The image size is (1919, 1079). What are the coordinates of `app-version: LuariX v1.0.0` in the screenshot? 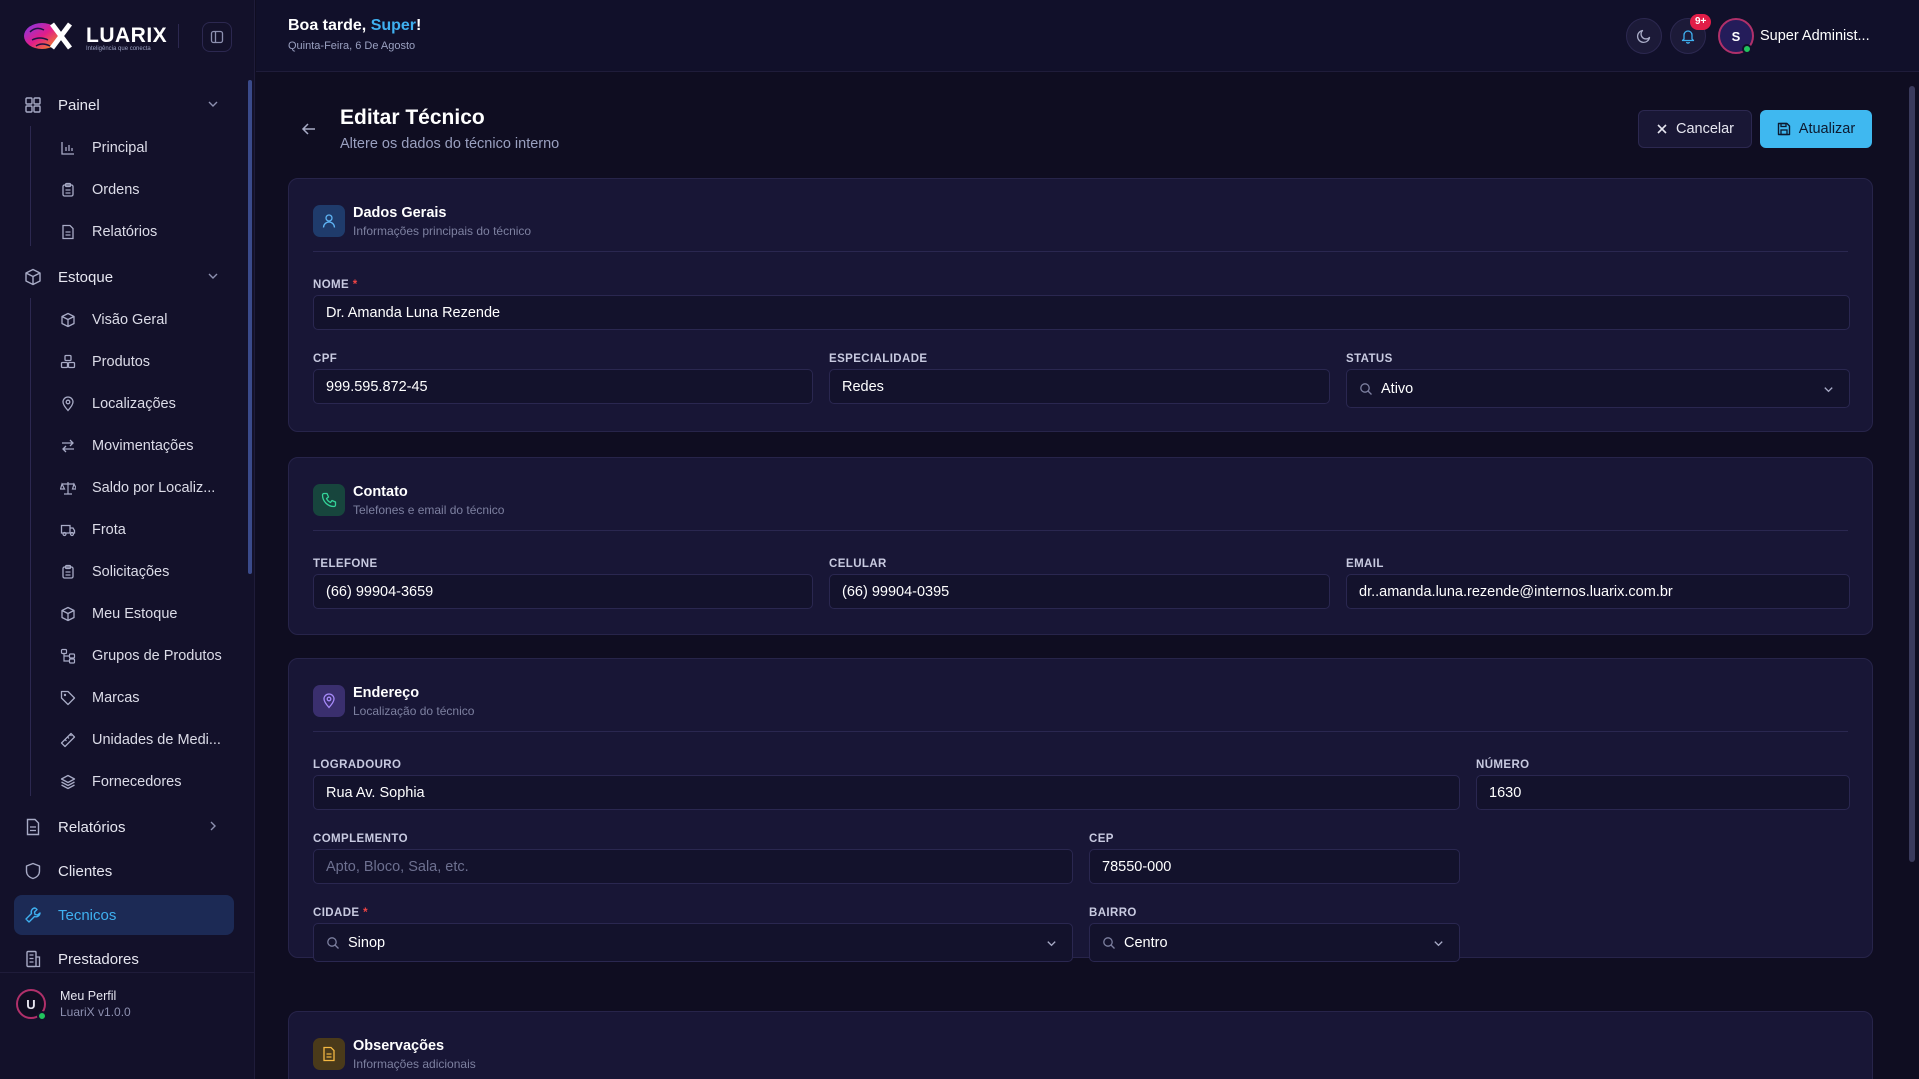 It's located at (95, 1012).